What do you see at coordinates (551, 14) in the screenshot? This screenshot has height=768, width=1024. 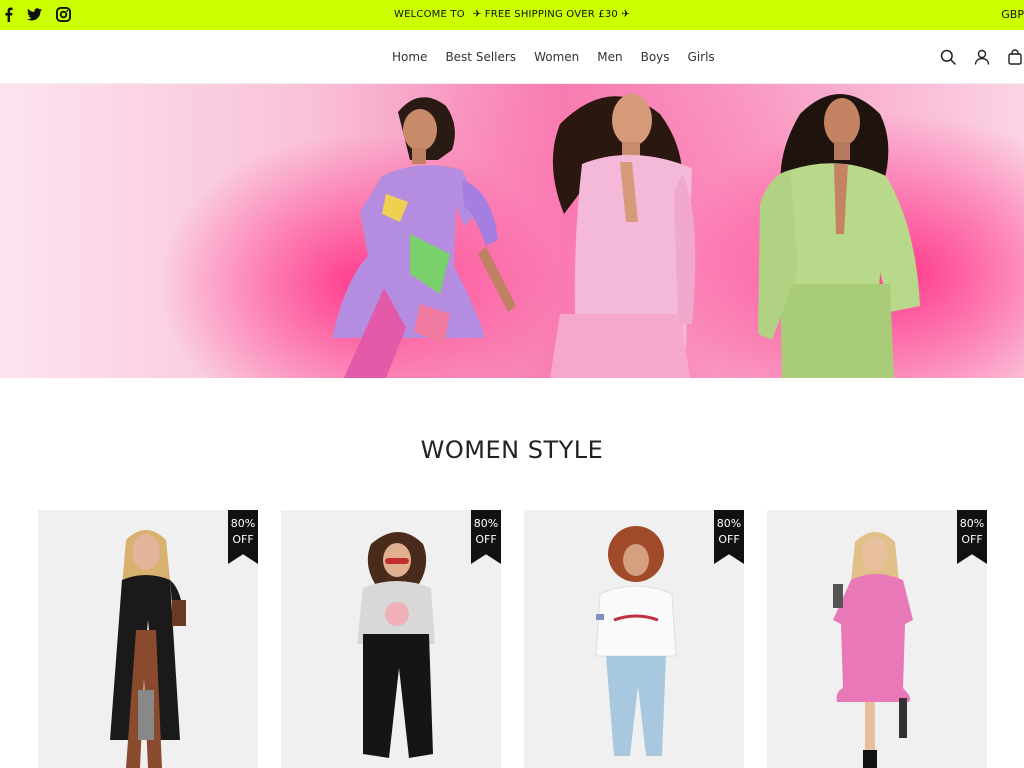 I see `shipping-text: ✈ FREE SHIPPING OVER £30 ✈` at bounding box center [551, 14].